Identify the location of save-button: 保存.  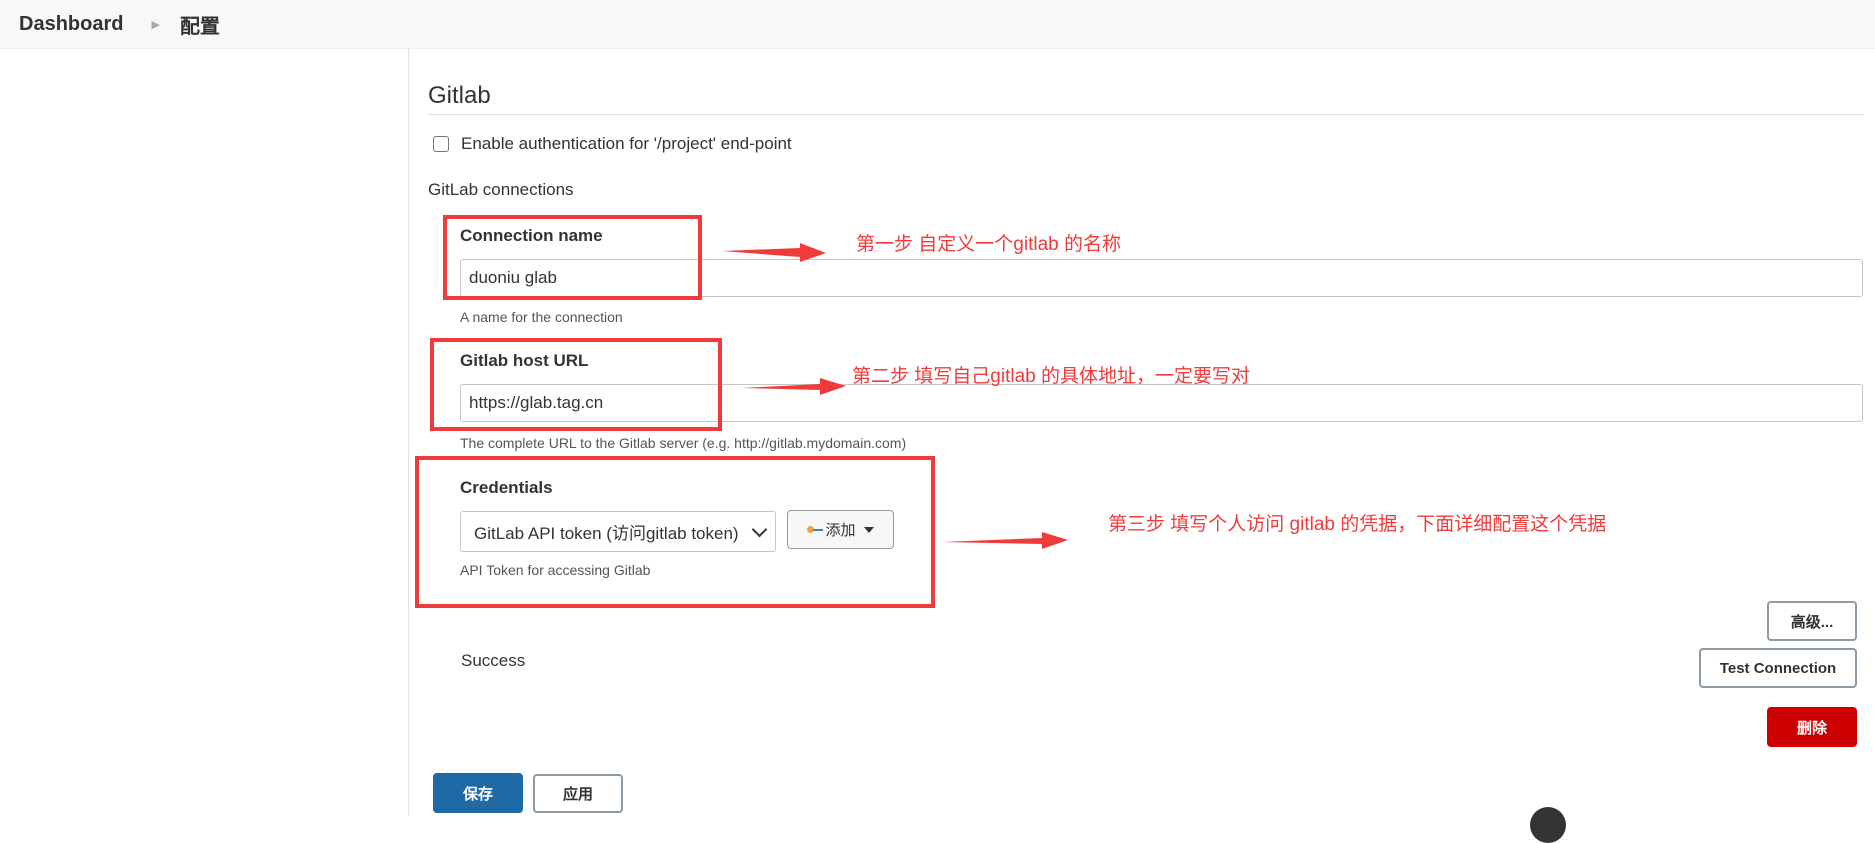
(478, 793).